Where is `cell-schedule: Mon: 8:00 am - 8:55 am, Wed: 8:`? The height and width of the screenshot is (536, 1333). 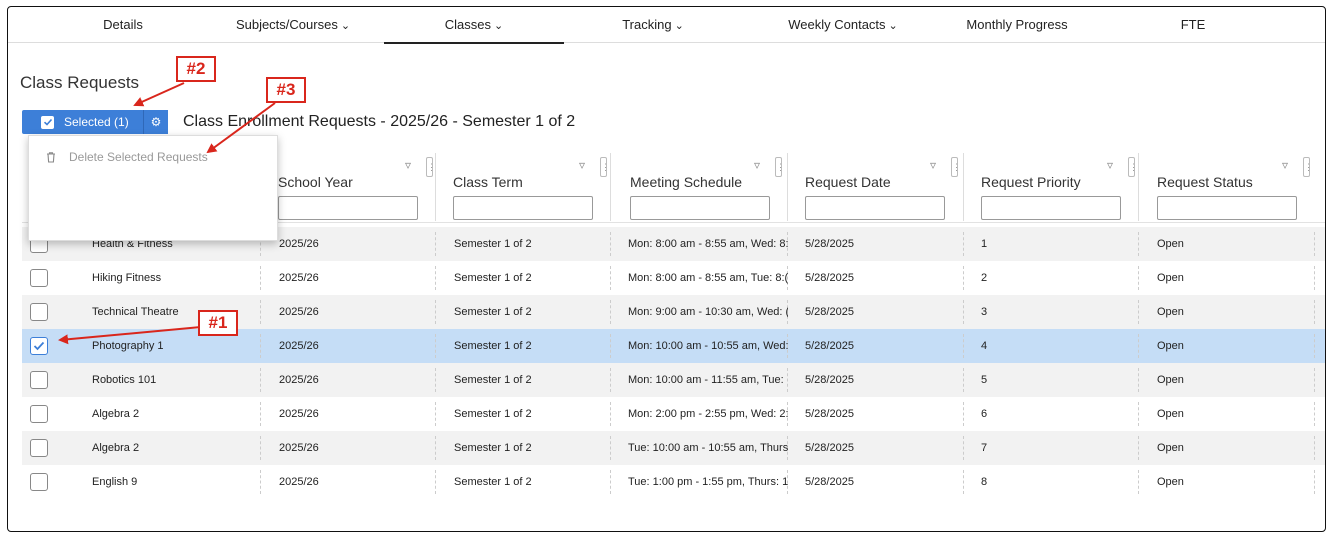
cell-schedule: Mon: 8:00 am - 8:55 am, Wed: 8: is located at coordinates (708, 244).